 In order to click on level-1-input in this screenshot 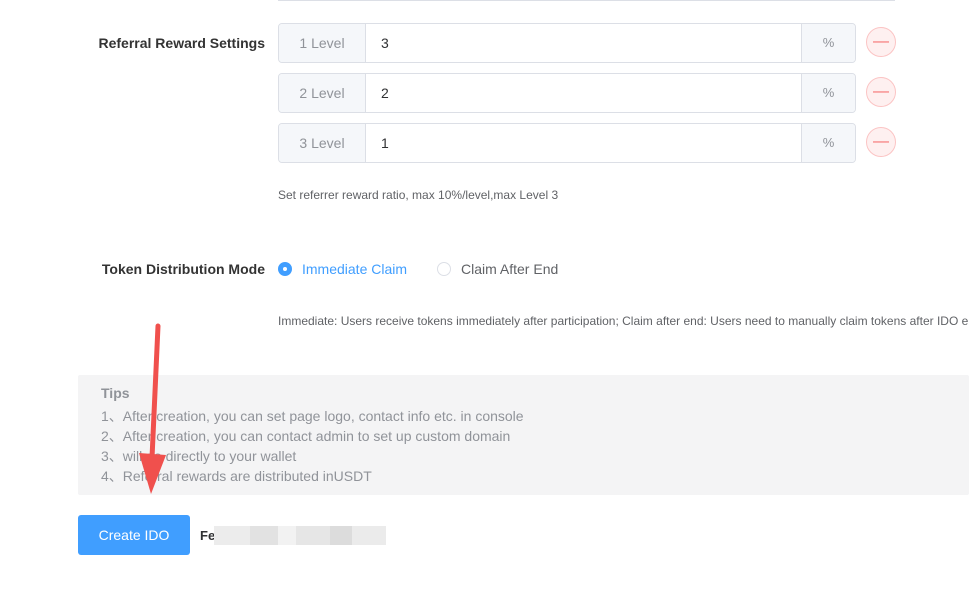, I will do `click(584, 43)`.